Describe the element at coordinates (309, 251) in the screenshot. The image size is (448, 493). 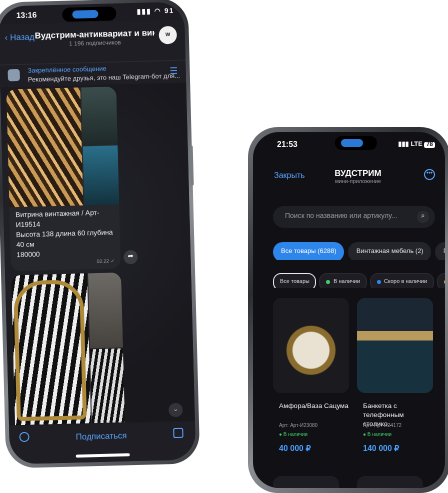
I see `category-all: Все товары (6288)` at that location.